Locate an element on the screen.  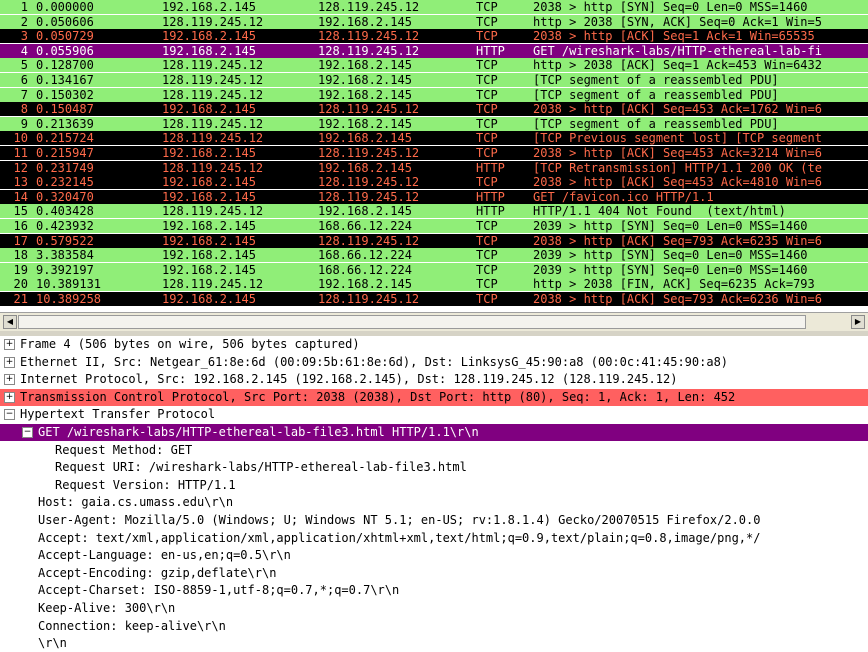
packet-time: 3.383584 is located at coordinates (65, 255).